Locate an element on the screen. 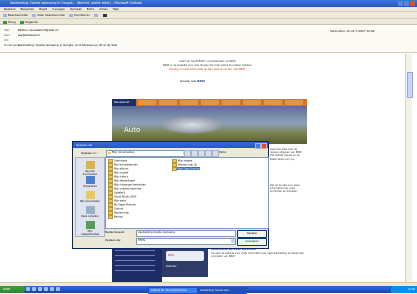 This screenshot has width=417, height=294. folder-icon is located at coordinates (110, 217).